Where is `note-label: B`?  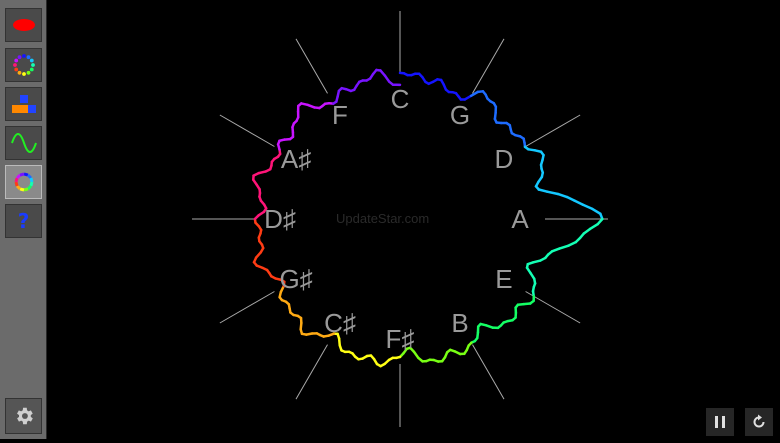
note-label: B is located at coordinates (459, 323).